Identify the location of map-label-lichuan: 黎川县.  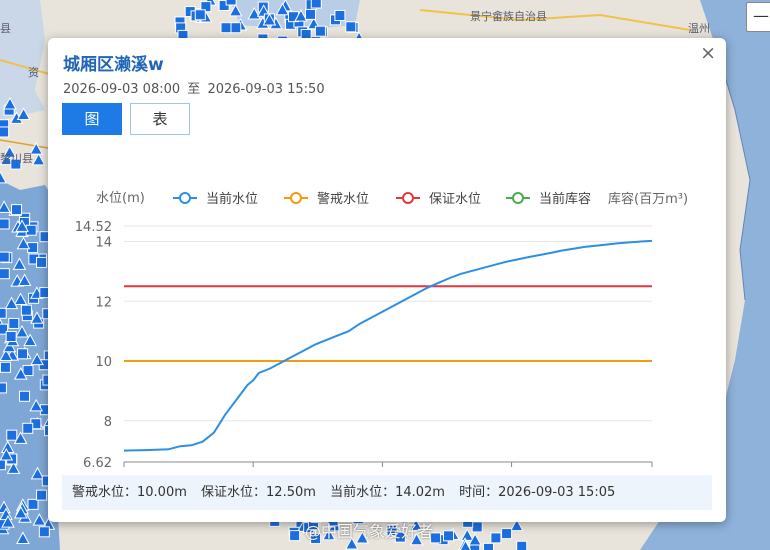
(16, 158).